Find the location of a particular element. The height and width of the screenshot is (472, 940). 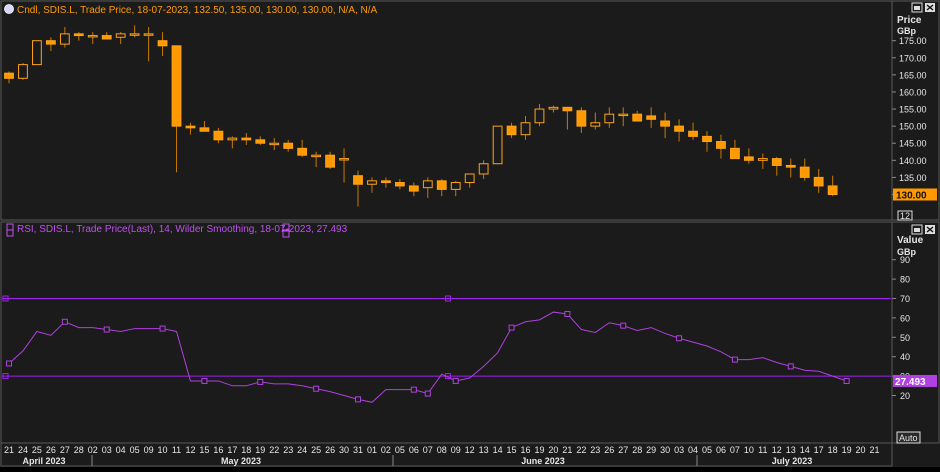

date-tick-label: 23 is located at coordinates (595, 450).